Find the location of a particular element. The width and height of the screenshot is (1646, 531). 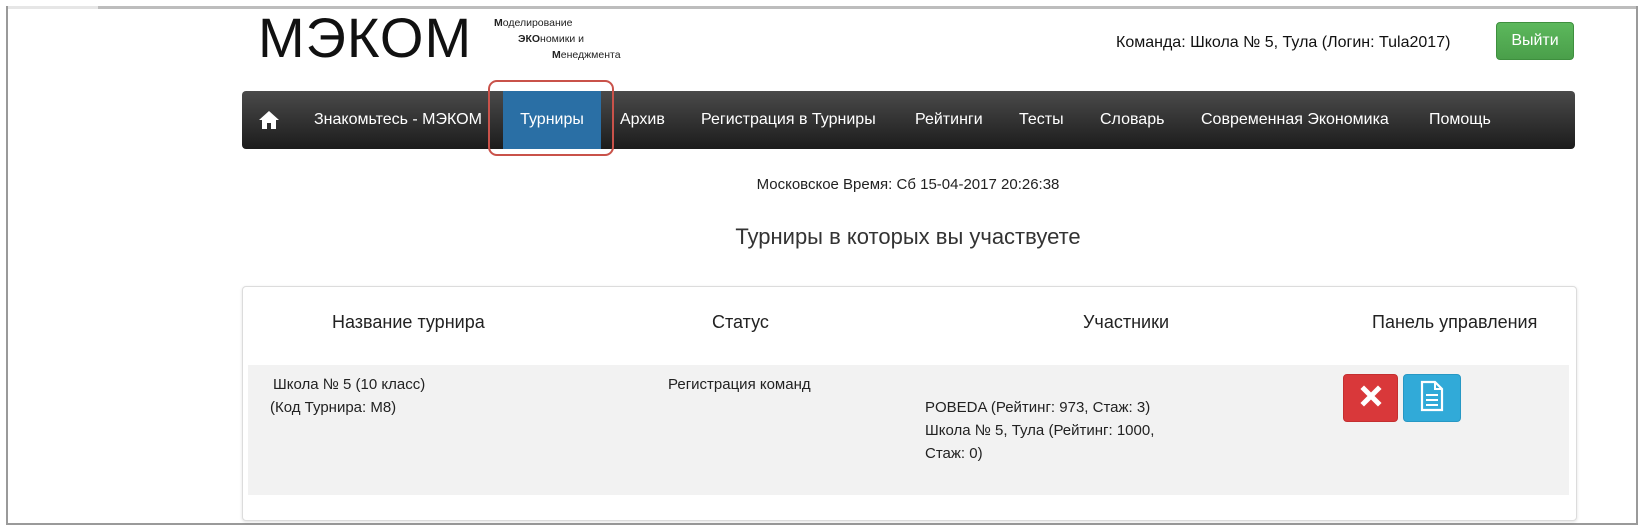

frame-top-cut is located at coordinates (53, 7).